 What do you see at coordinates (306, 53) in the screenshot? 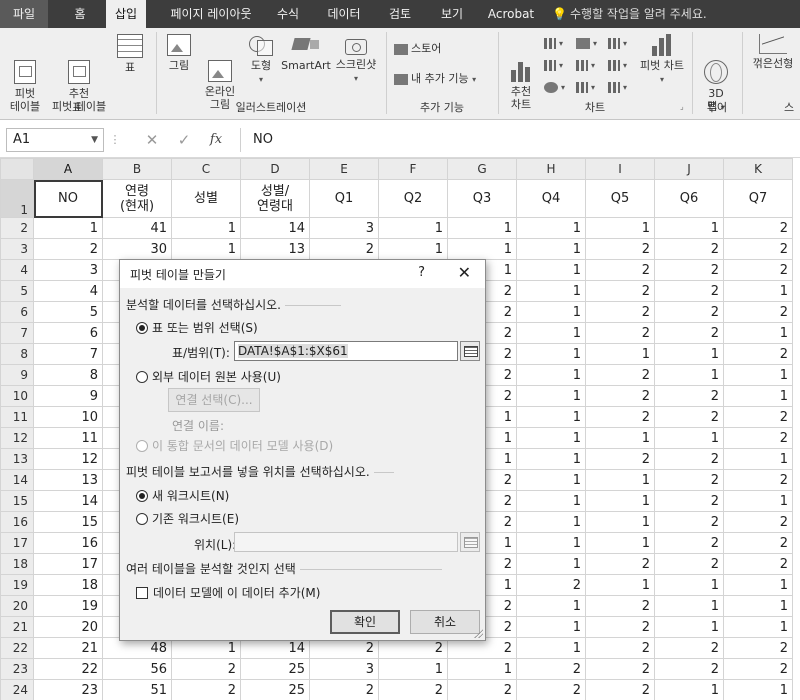
I see `smartart-button: SmartArt` at bounding box center [306, 53].